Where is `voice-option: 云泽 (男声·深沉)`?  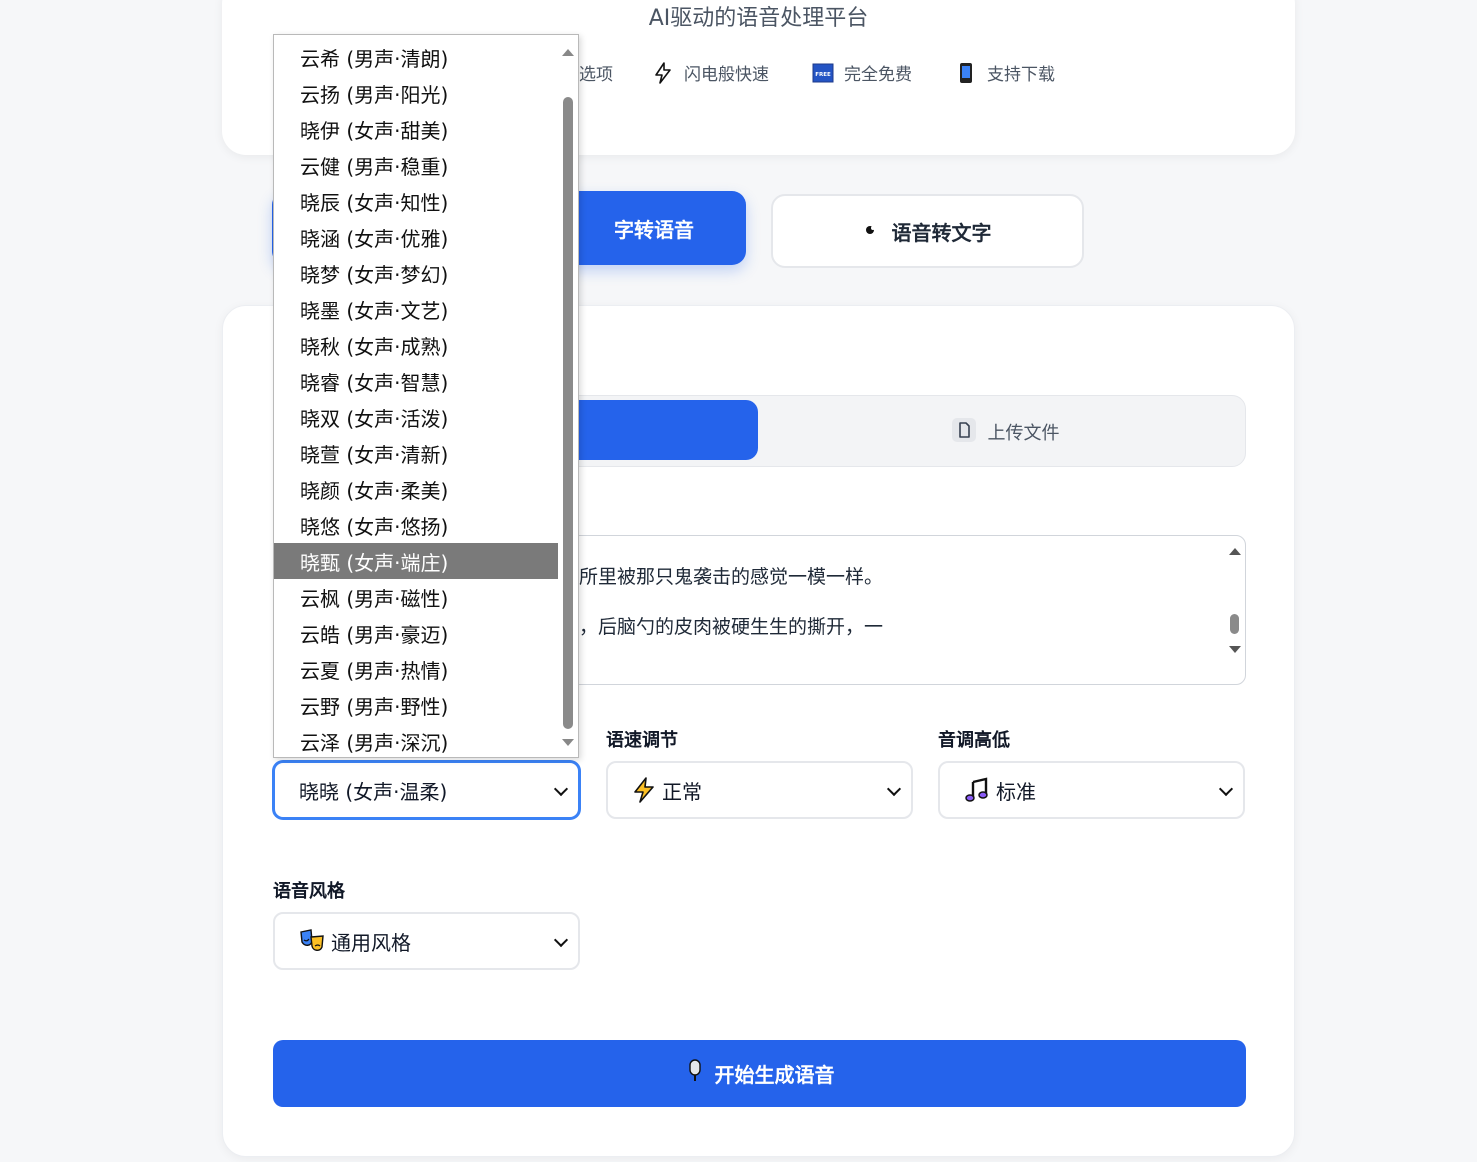
voice-option: 云泽 (男声·深沉) is located at coordinates (416, 740).